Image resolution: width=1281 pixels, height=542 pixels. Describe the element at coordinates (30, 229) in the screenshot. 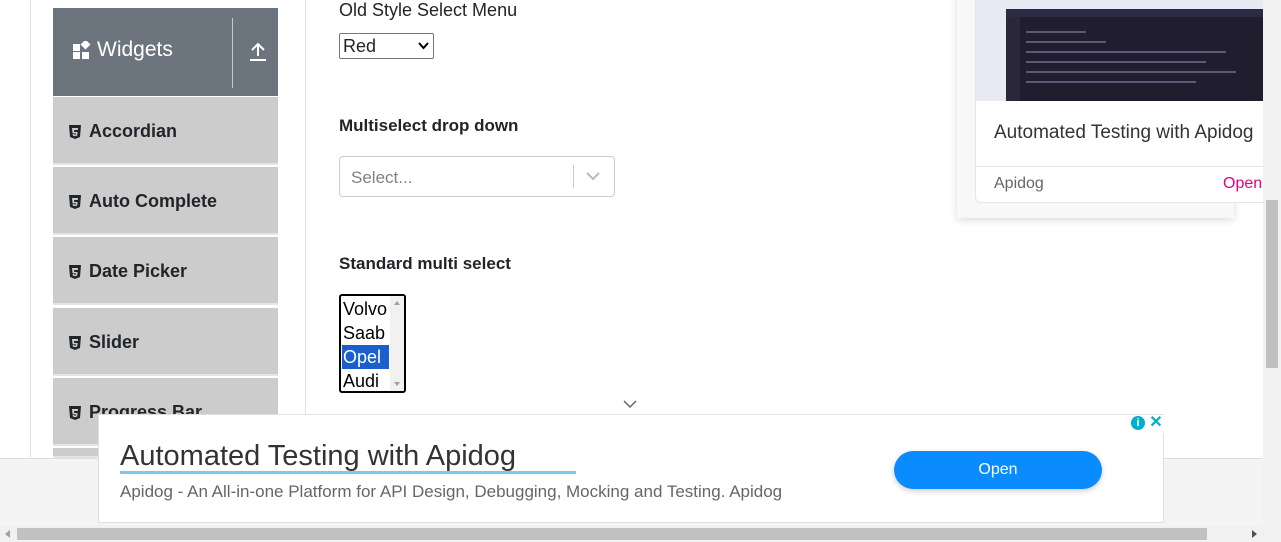

I see `page-border-left` at that location.